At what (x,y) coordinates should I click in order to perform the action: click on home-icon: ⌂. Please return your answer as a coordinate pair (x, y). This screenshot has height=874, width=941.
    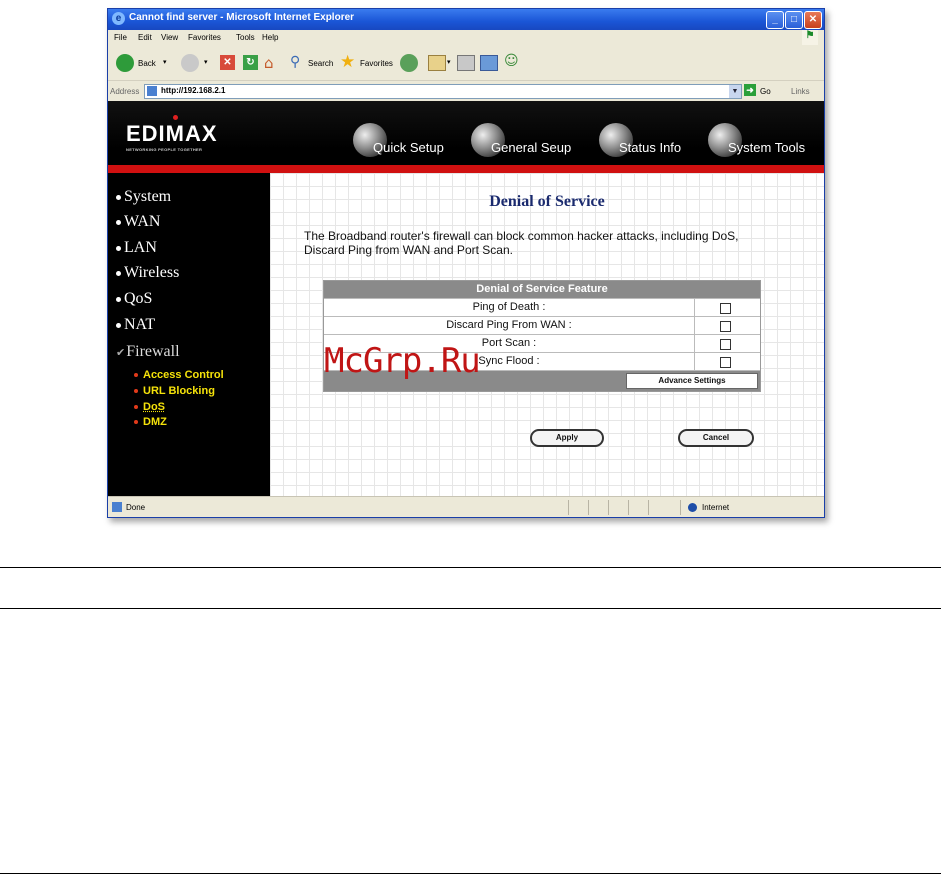
    Looking at the image, I should click on (272, 63).